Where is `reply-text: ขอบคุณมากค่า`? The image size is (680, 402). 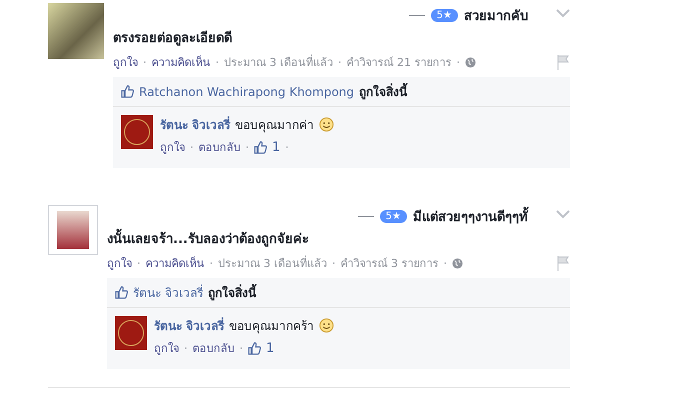 reply-text: ขอบคุณมากค่า is located at coordinates (274, 125).